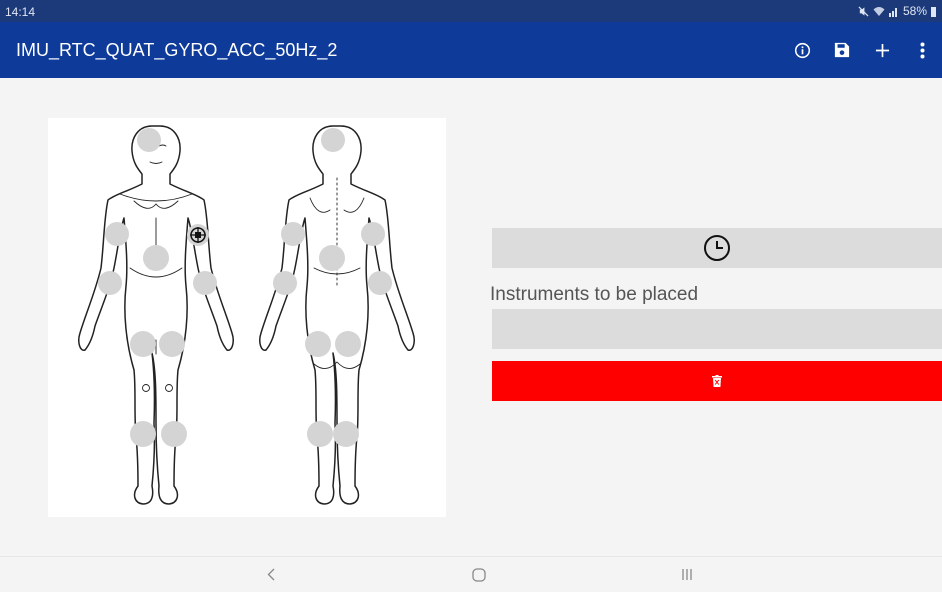 The width and height of the screenshot is (942, 592). Describe the element at coordinates (914, 11) in the screenshot. I see `battery-percent: 58%` at that location.